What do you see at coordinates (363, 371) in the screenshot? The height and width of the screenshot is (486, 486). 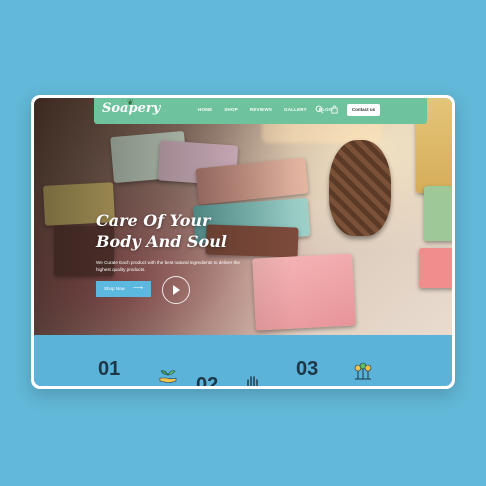 I see `plants-icon` at bounding box center [363, 371].